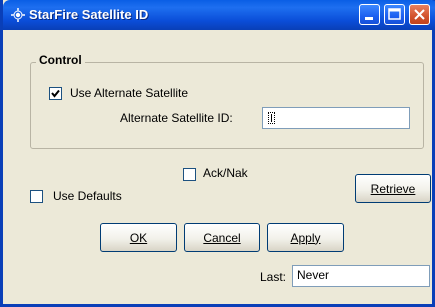  I want to click on maximize-button, so click(394, 14).